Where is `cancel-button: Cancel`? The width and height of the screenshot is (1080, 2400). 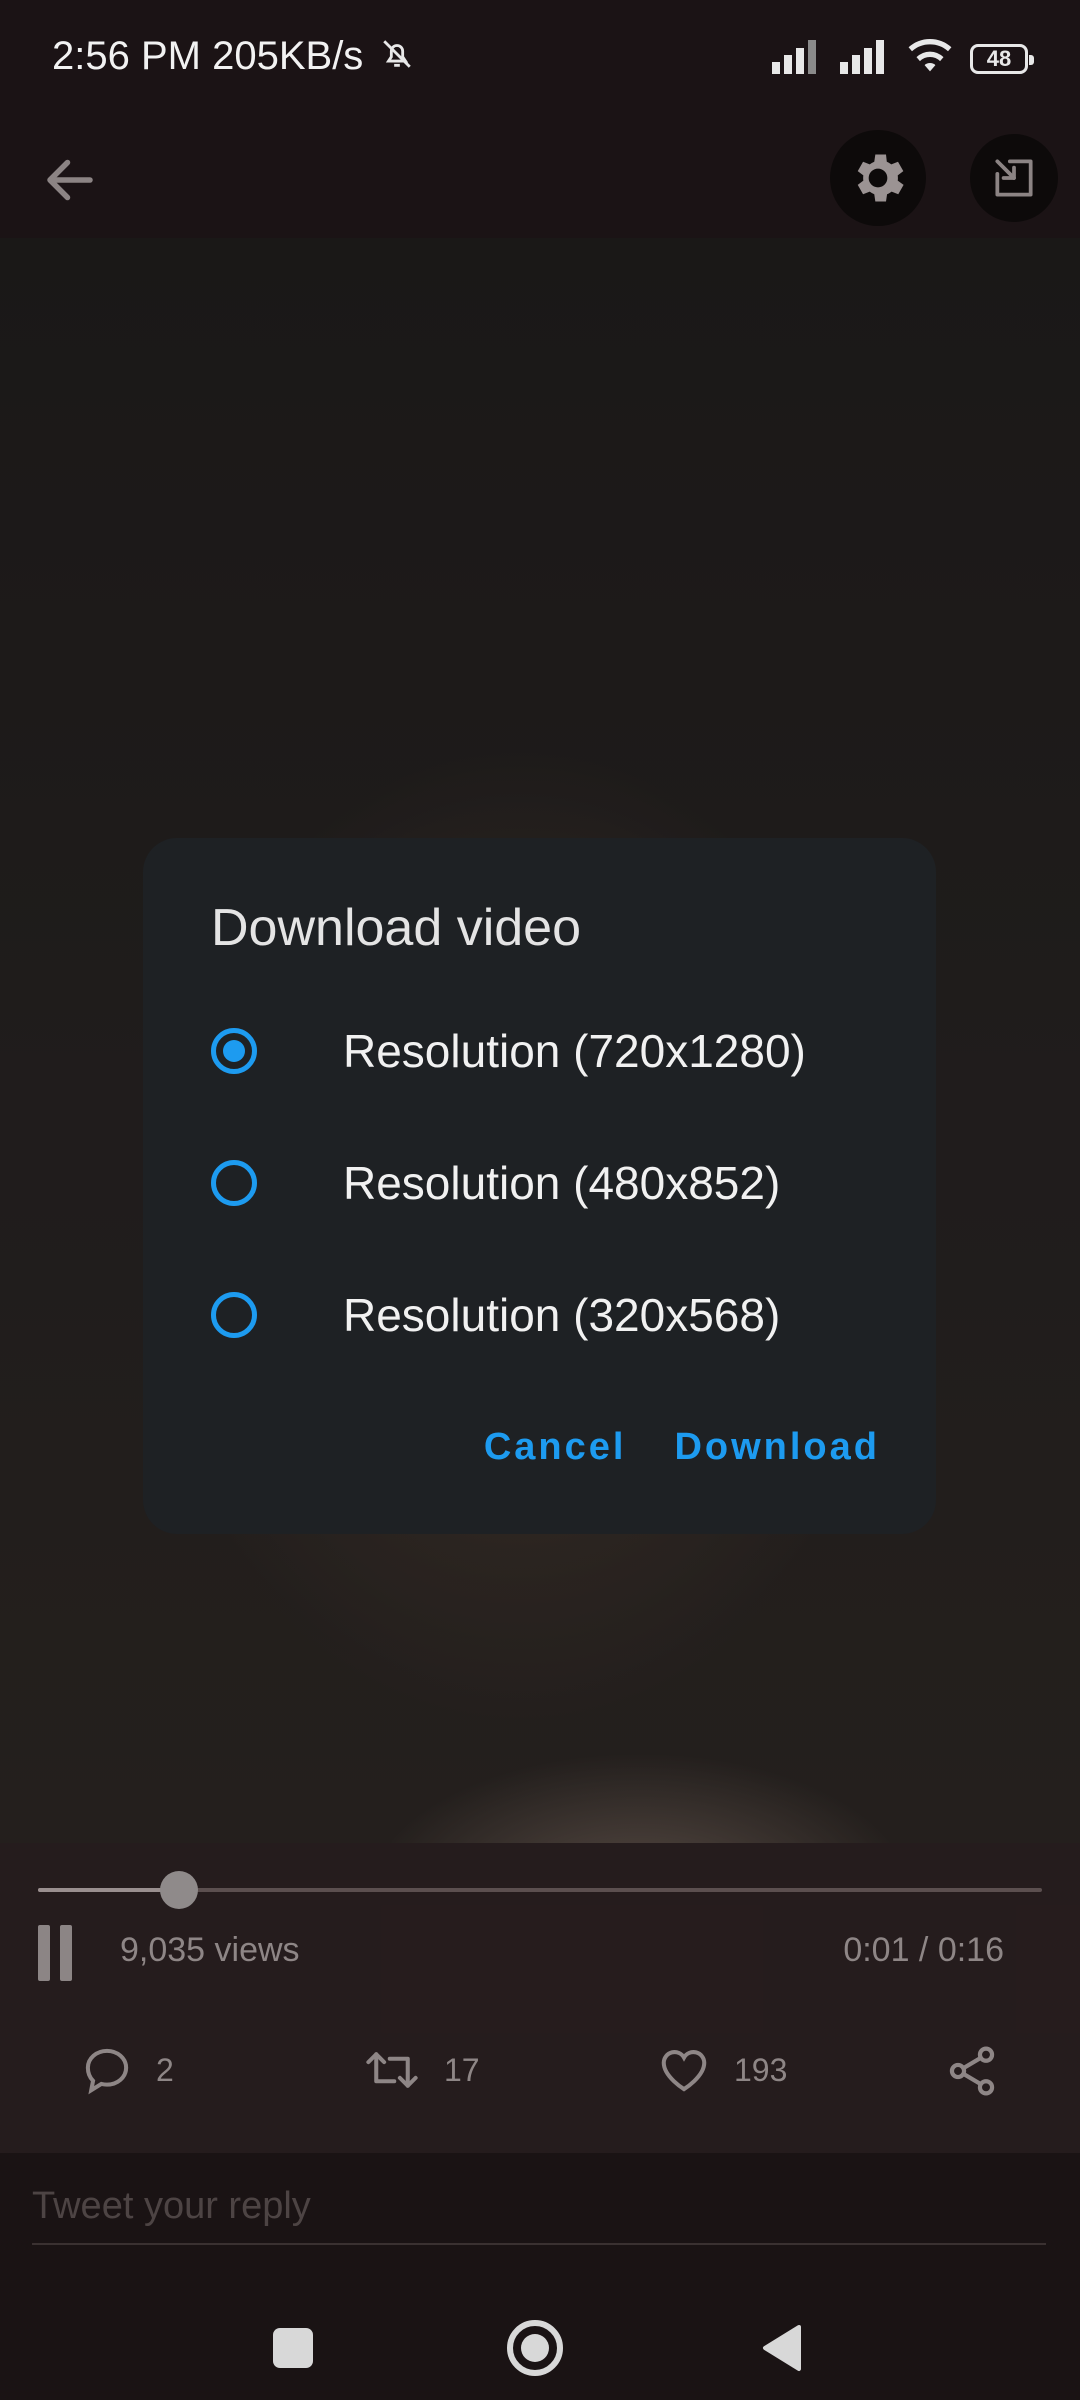 cancel-button: Cancel is located at coordinates (555, 1447).